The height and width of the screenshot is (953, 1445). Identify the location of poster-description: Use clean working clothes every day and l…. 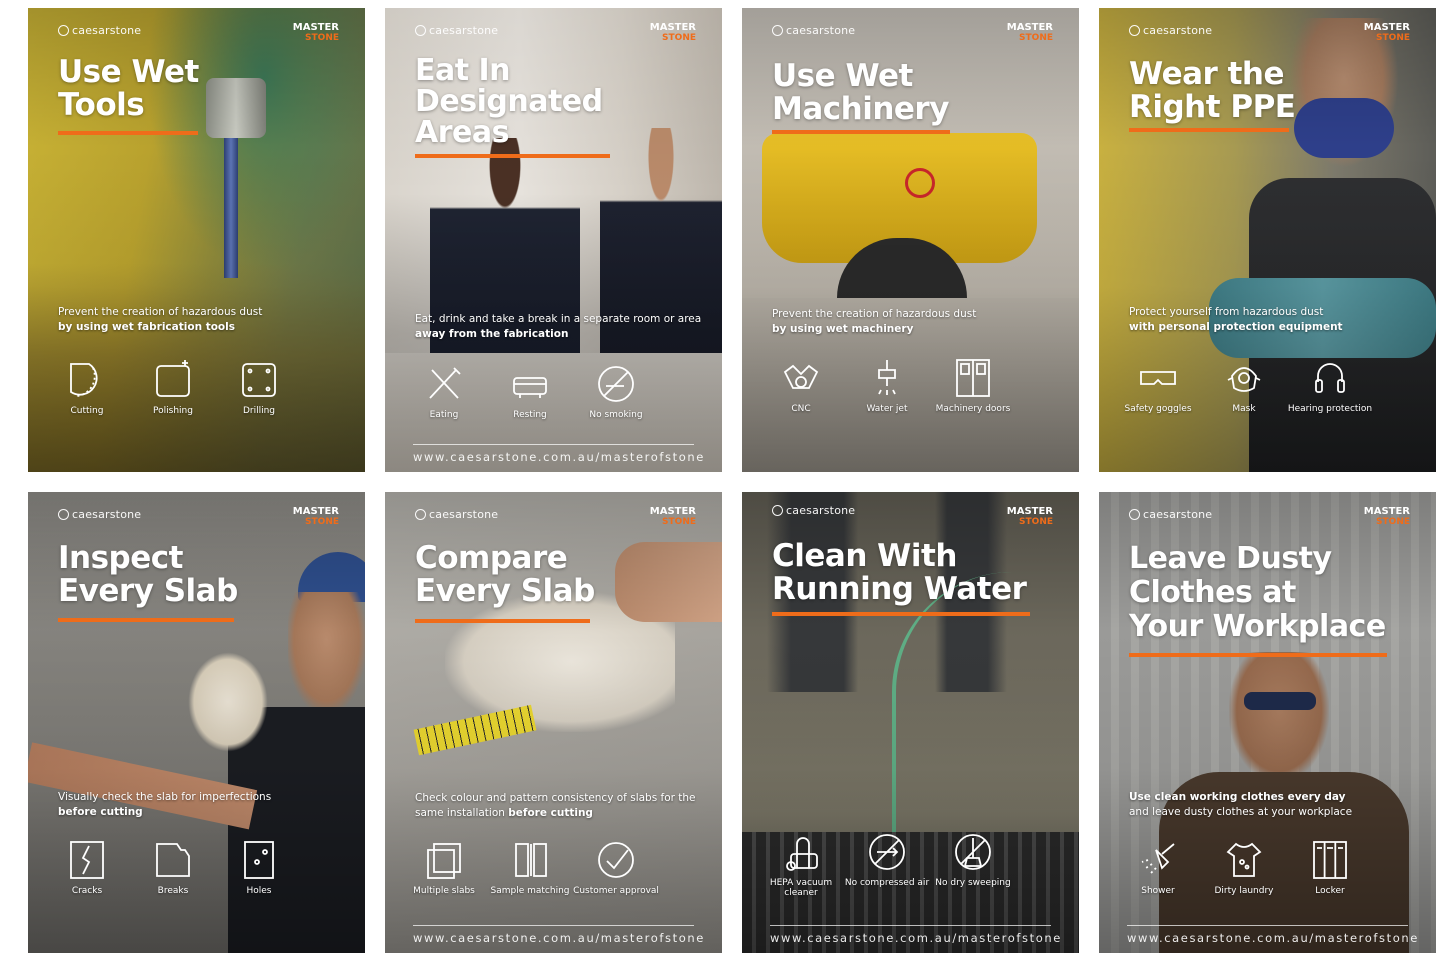
(1241, 804).